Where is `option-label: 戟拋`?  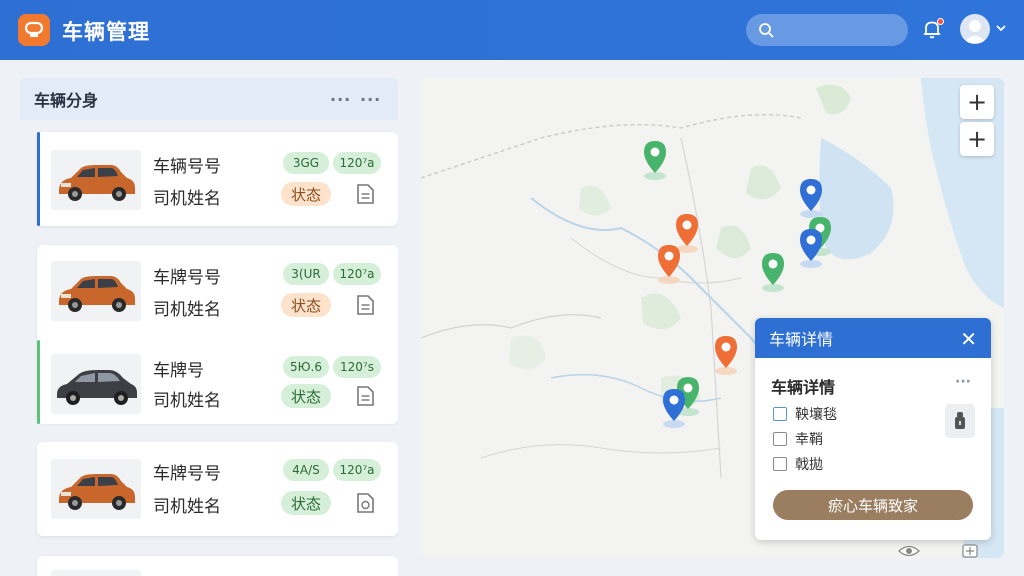
option-label: 戟拋 is located at coordinates (809, 465).